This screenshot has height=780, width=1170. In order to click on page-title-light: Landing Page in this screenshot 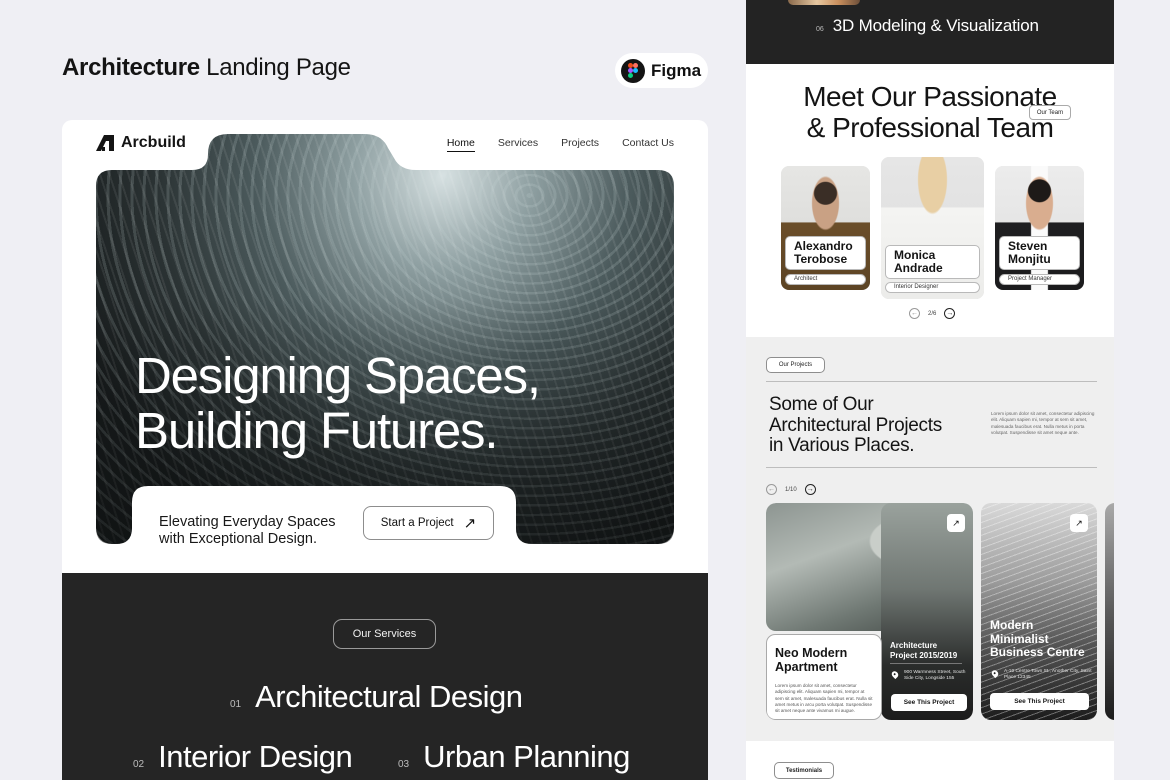, I will do `click(278, 67)`.